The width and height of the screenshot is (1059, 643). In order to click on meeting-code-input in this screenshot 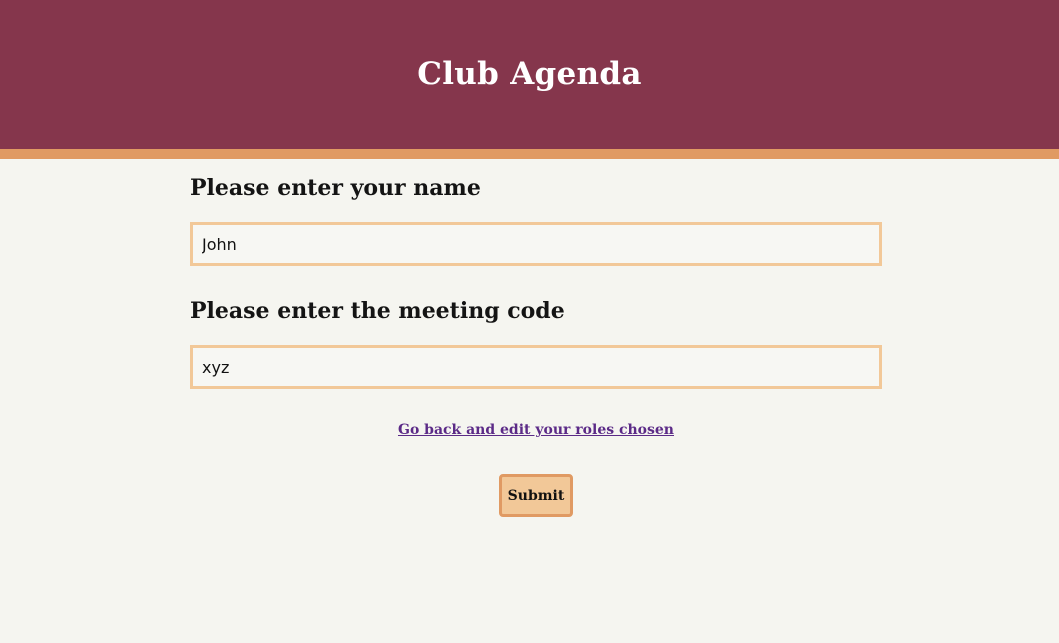, I will do `click(536, 367)`.